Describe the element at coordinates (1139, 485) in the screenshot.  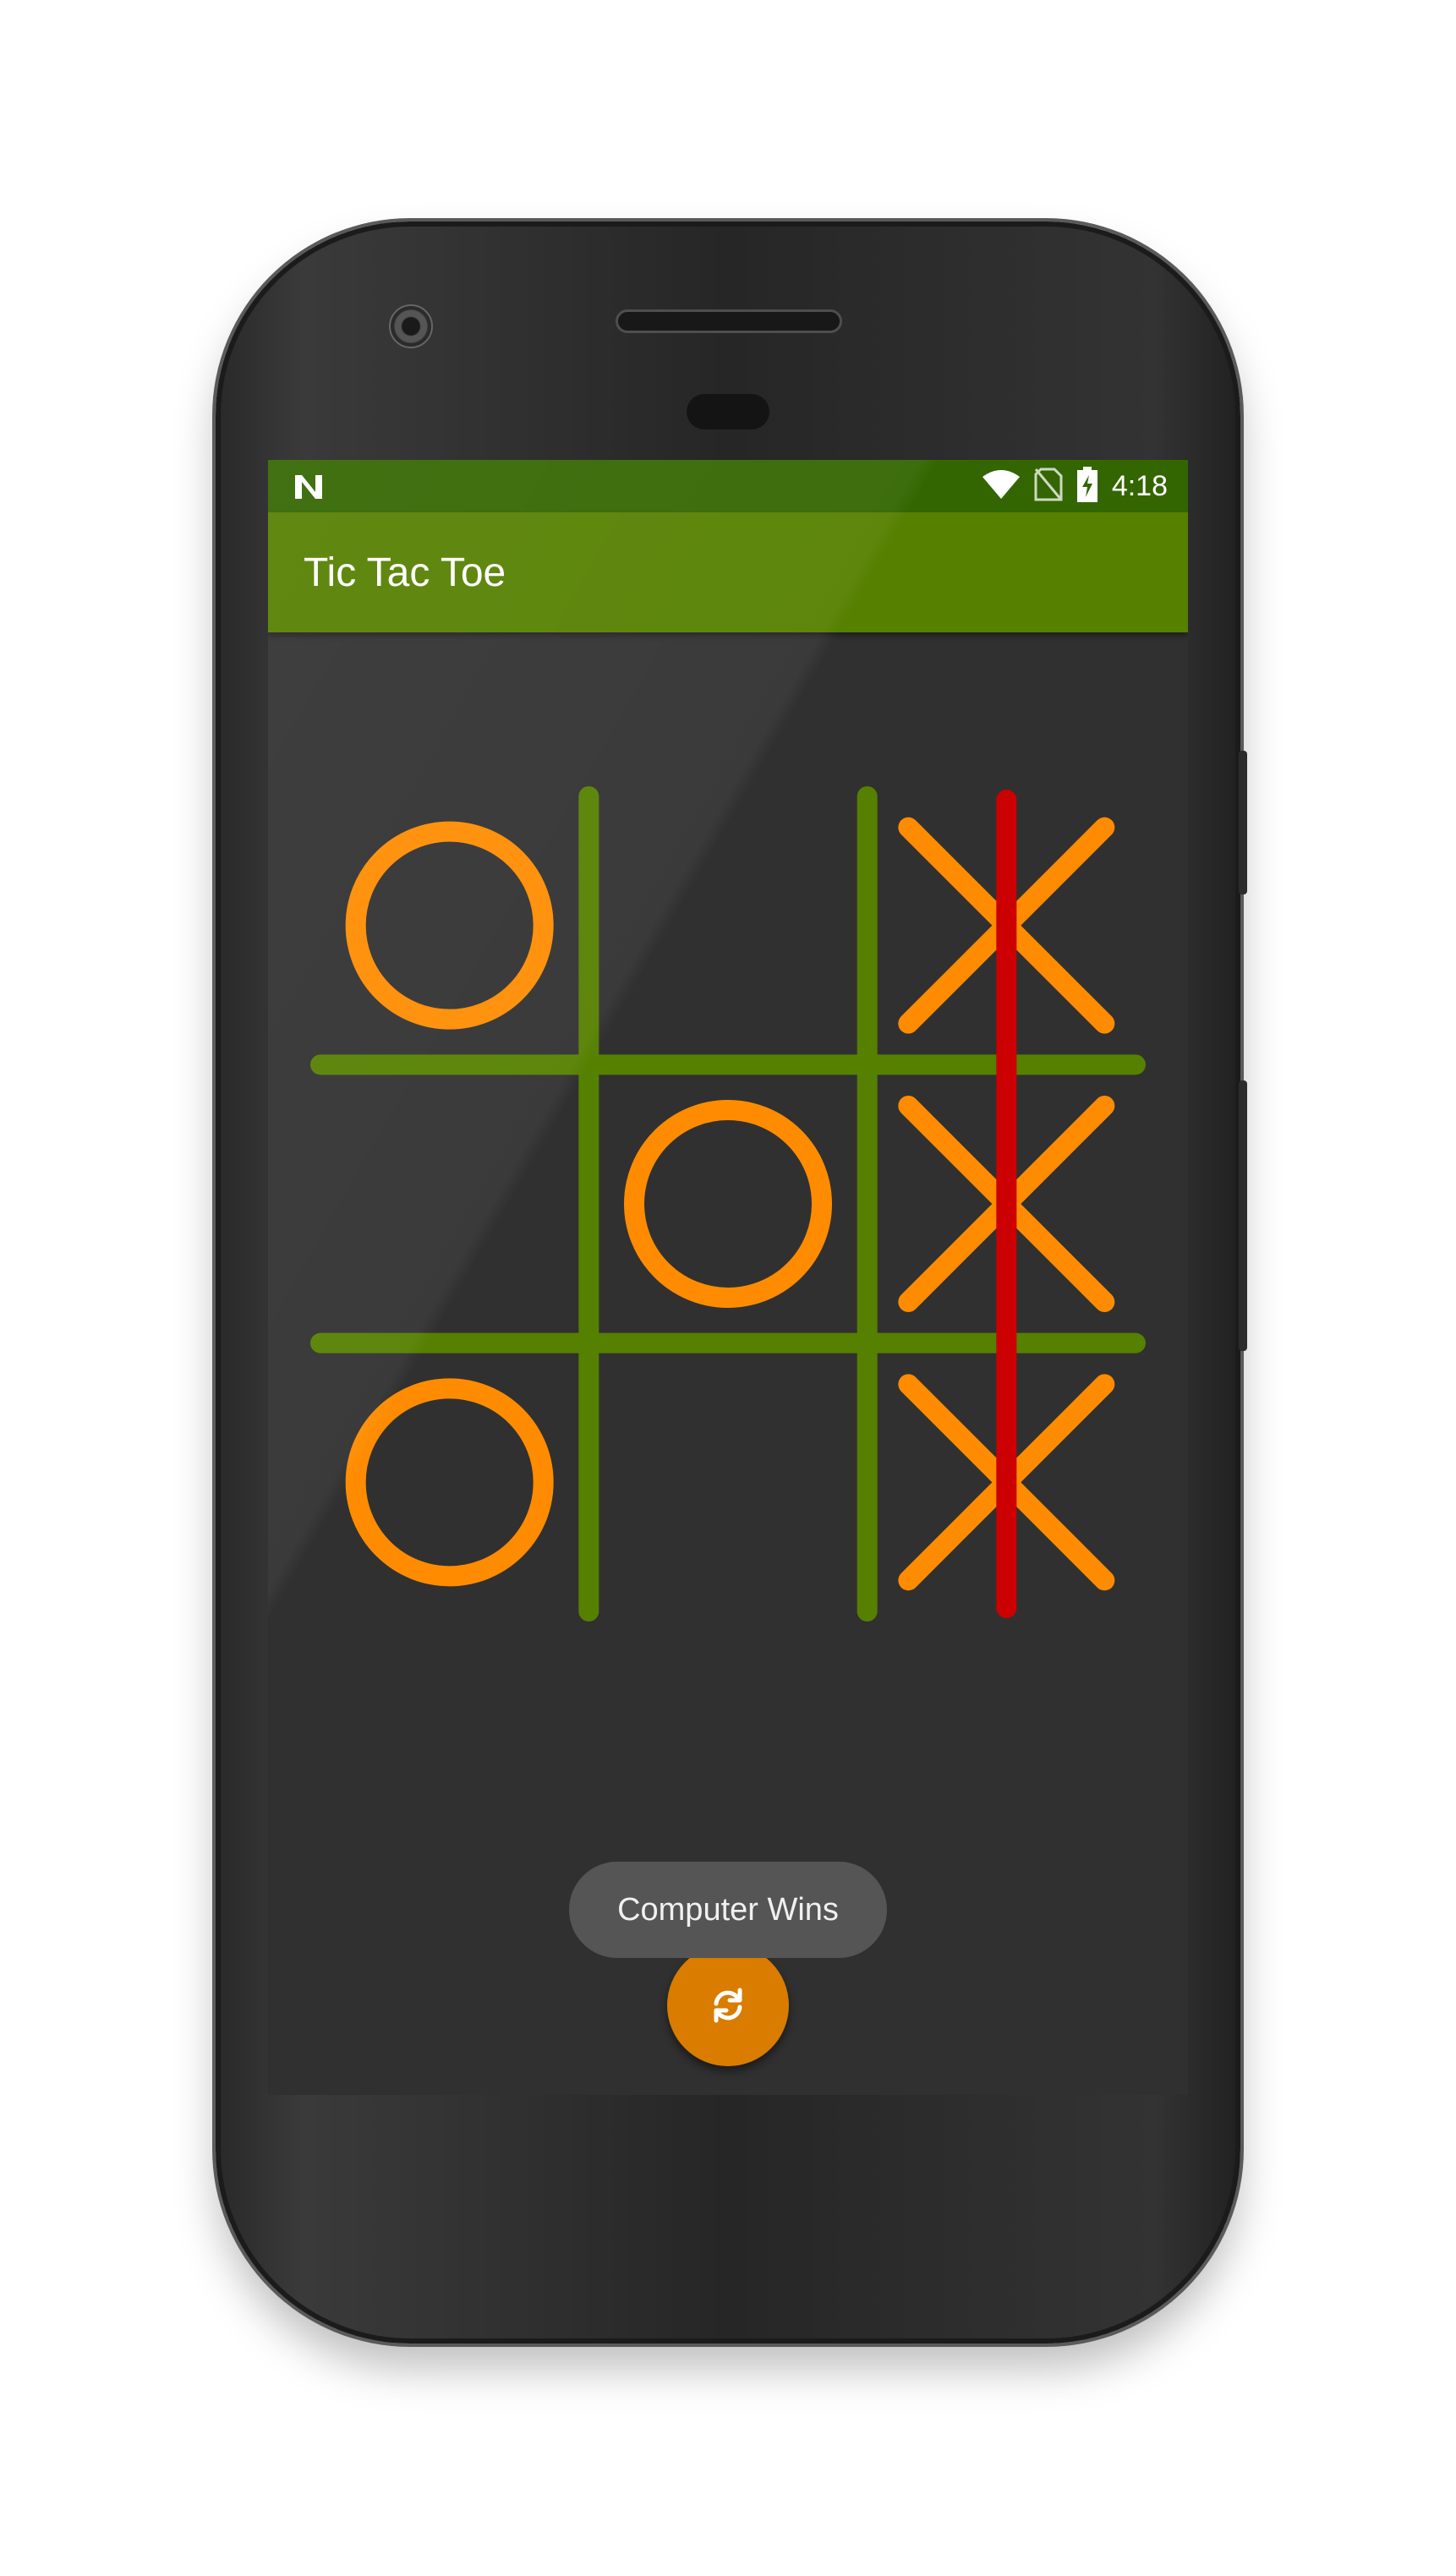
I see `status-time: 4:18` at that location.